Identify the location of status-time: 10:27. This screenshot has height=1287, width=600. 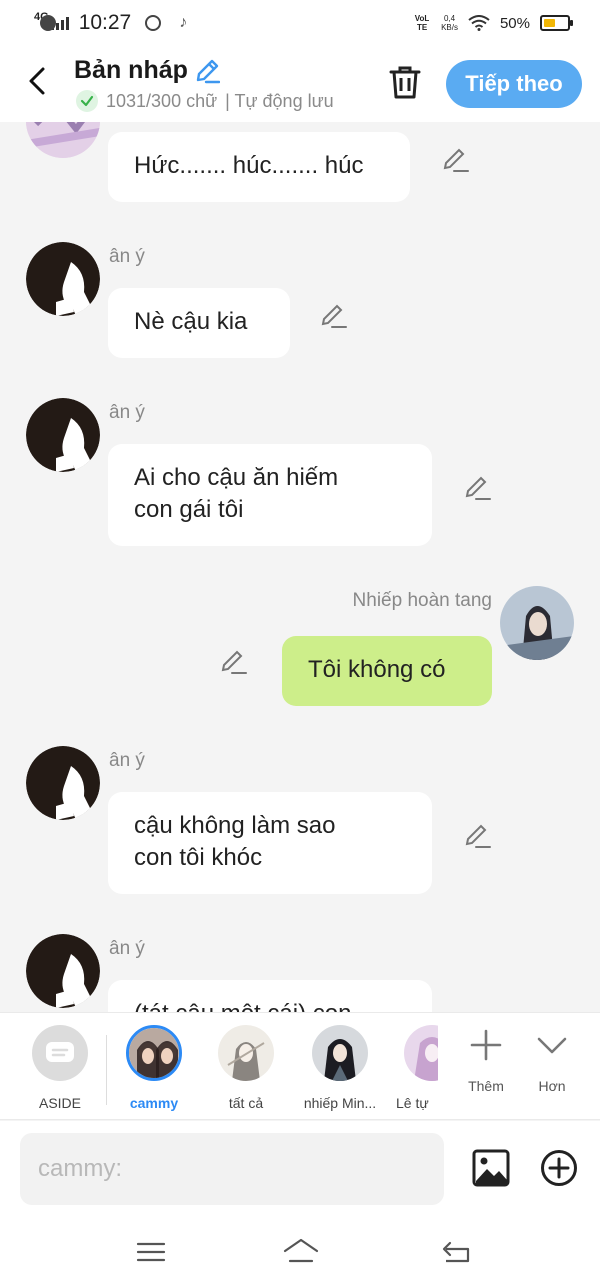
(105, 22).